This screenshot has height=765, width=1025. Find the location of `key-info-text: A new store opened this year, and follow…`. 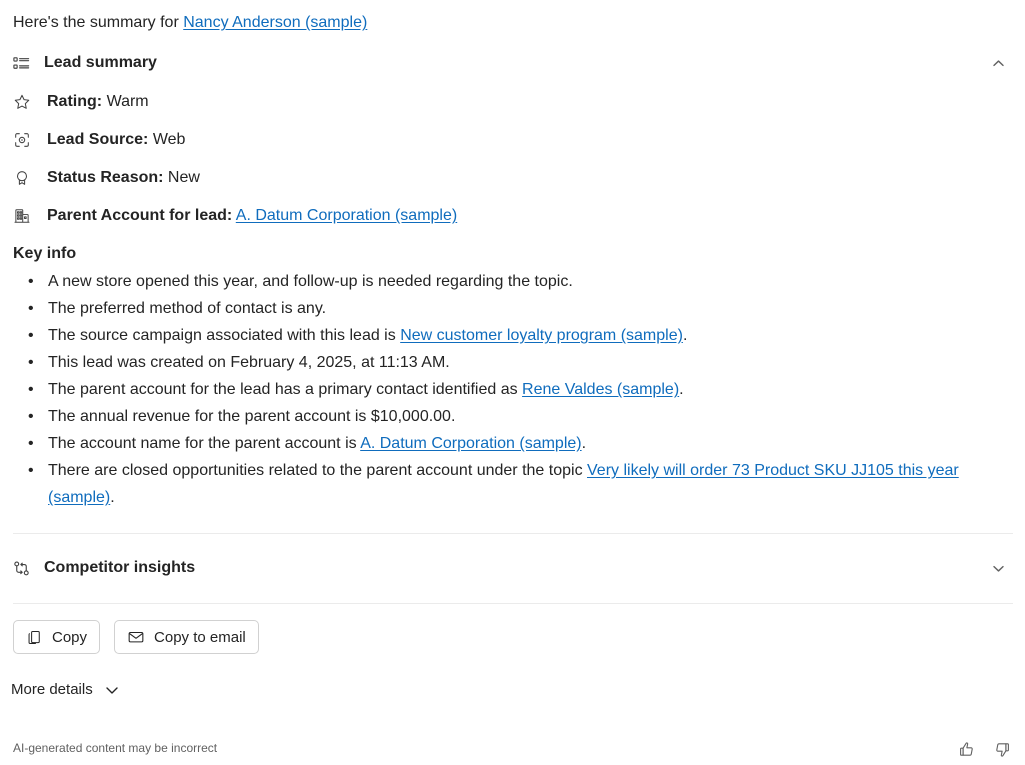

key-info-text: A new store opened this year, and follow… is located at coordinates (310, 281).